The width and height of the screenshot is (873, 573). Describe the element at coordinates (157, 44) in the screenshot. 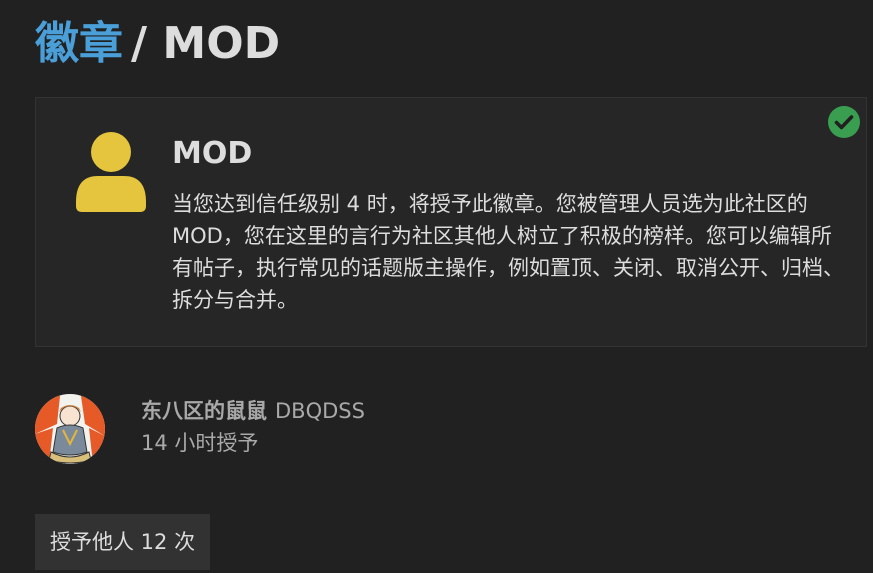

I see `page-title: 徽章 / MOD` at that location.